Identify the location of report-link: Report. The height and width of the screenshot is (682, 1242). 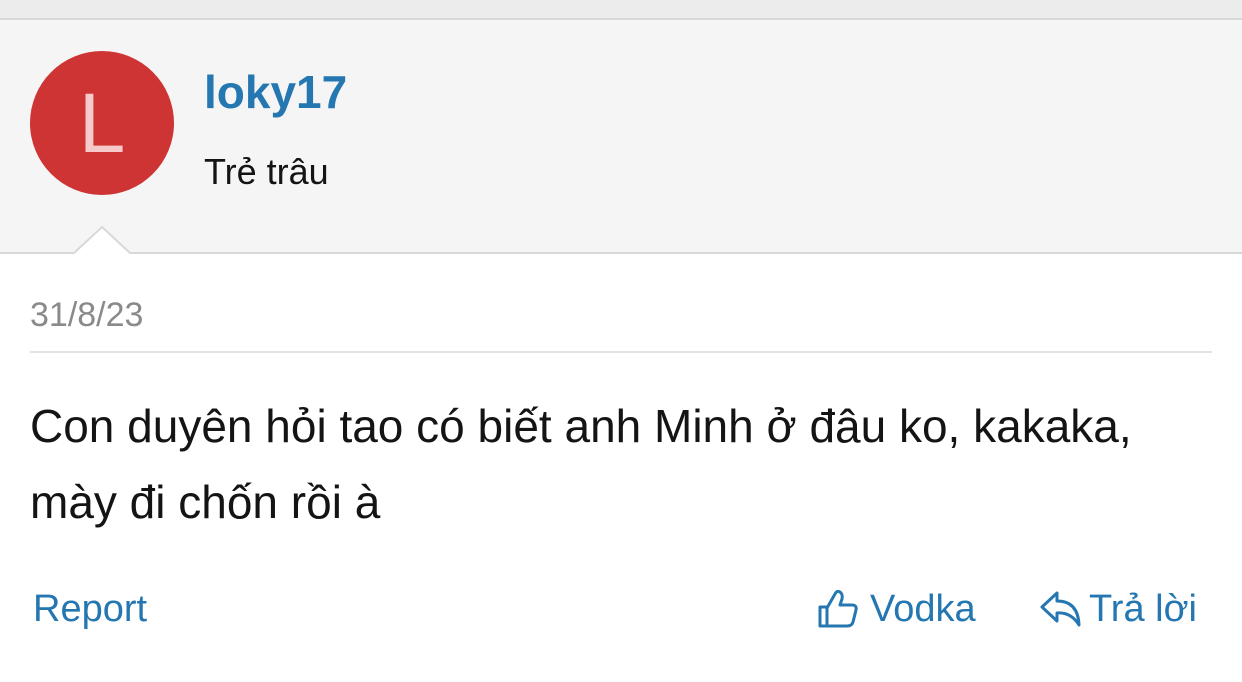
(90, 609).